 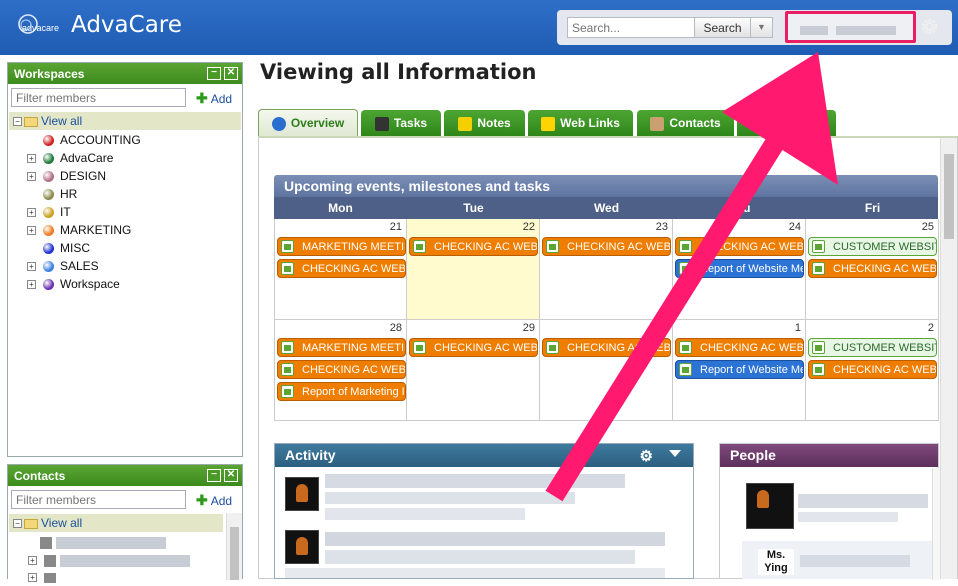 I want to click on workspace-item: + IT, so click(x=49, y=213).